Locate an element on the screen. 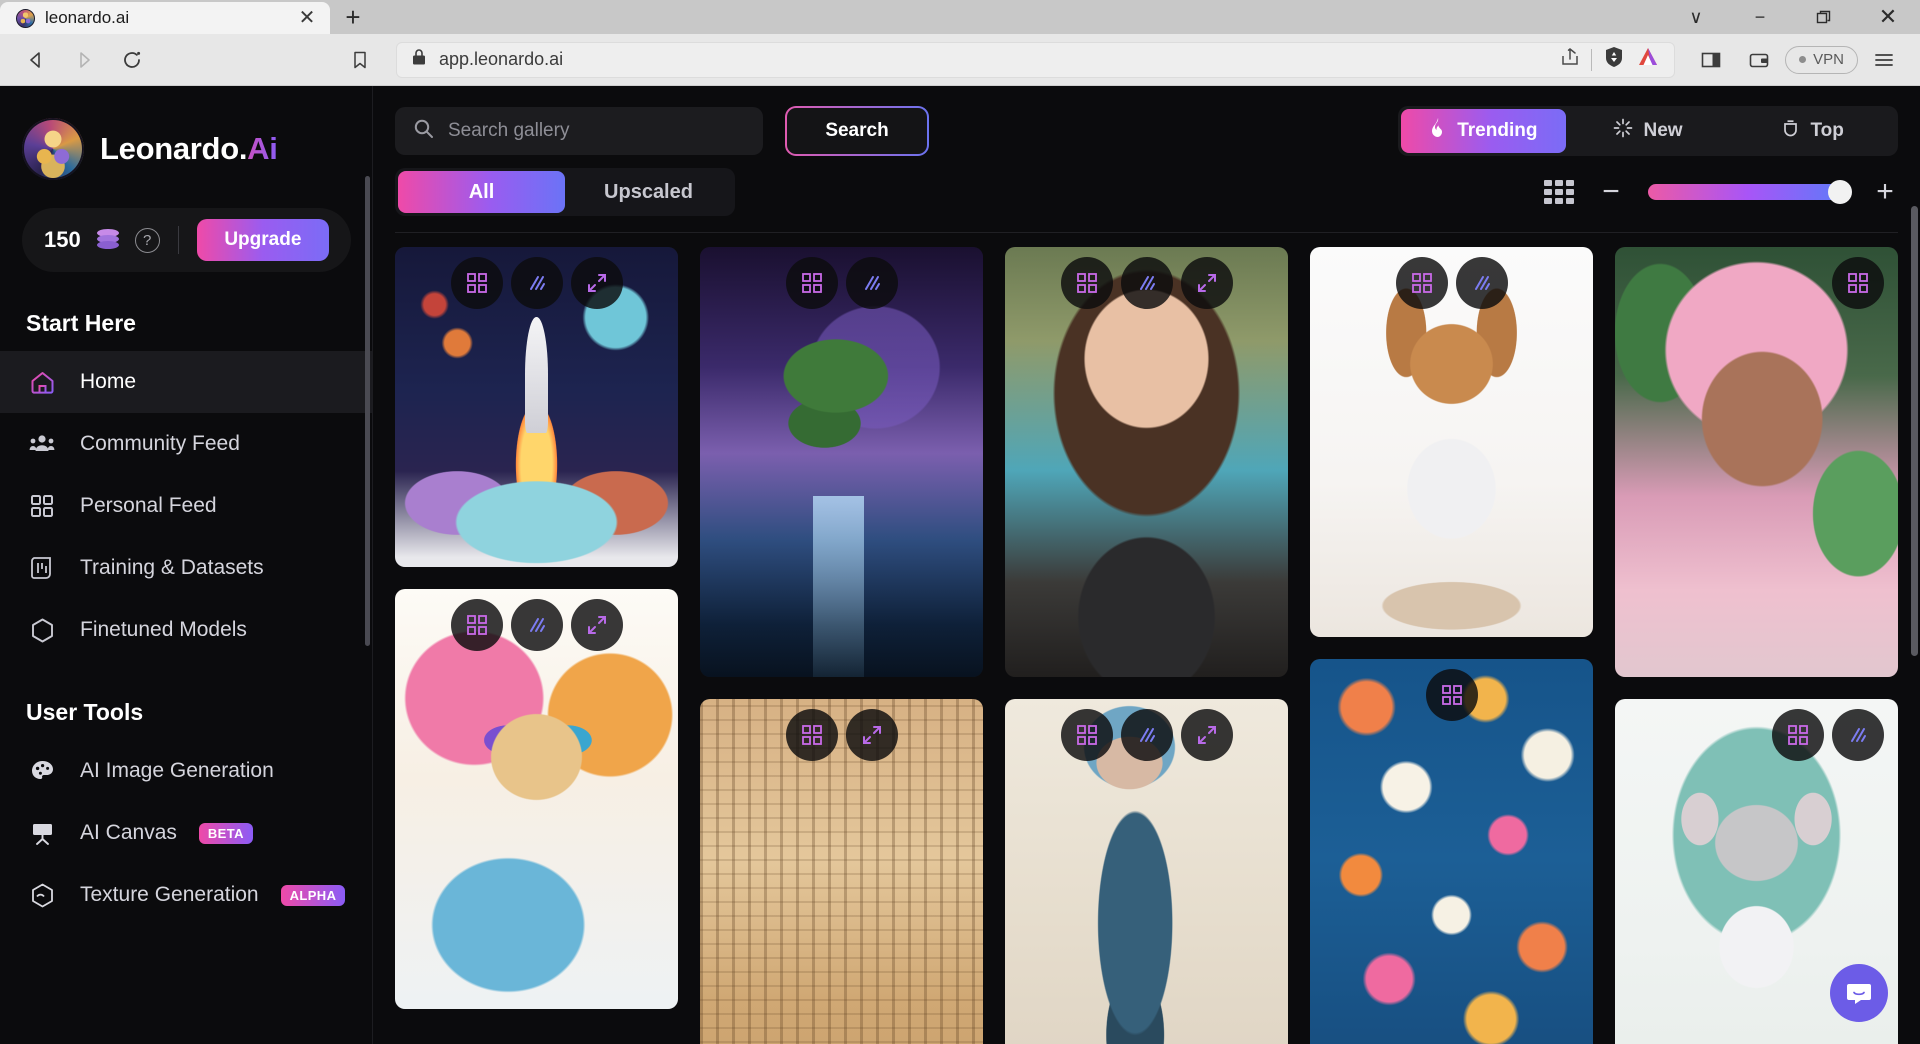  brand-logo-row: Leonardo.Ai is located at coordinates (186, 149).